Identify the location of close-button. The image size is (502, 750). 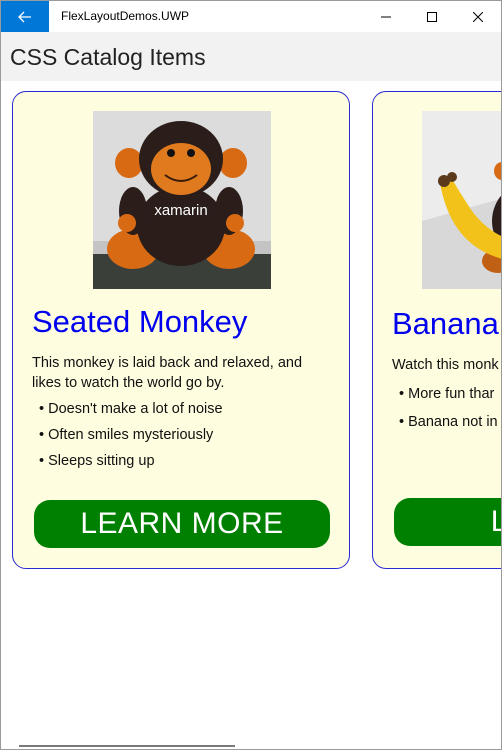
(478, 16).